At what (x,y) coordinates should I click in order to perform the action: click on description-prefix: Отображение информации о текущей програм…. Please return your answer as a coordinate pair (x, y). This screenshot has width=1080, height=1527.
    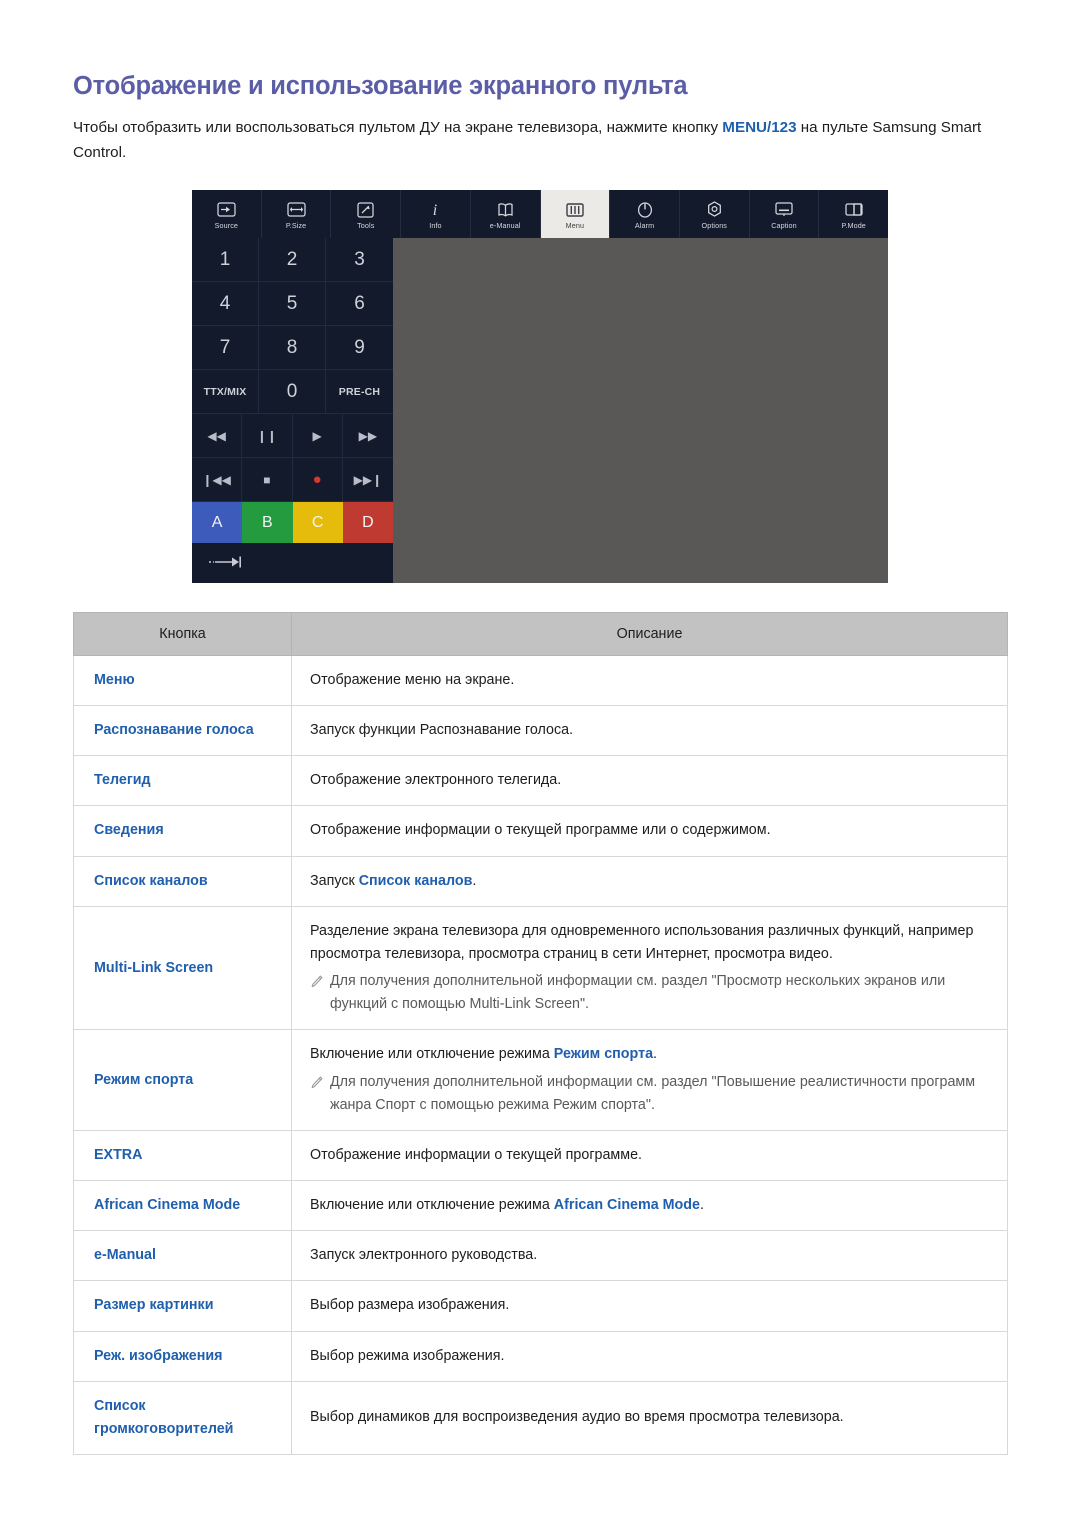
    Looking at the image, I should click on (540, 830).